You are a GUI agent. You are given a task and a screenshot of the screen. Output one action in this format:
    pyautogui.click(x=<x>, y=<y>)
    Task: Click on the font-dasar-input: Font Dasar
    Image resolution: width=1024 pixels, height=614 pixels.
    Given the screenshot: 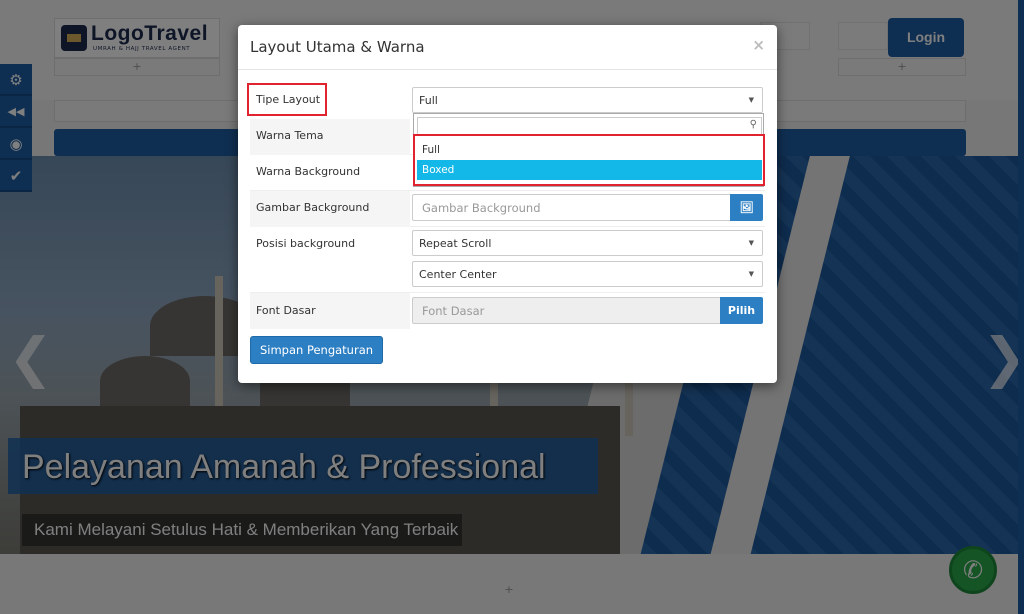 What is the action you would take?
    pyautogui.click(x=566, y=310)
    